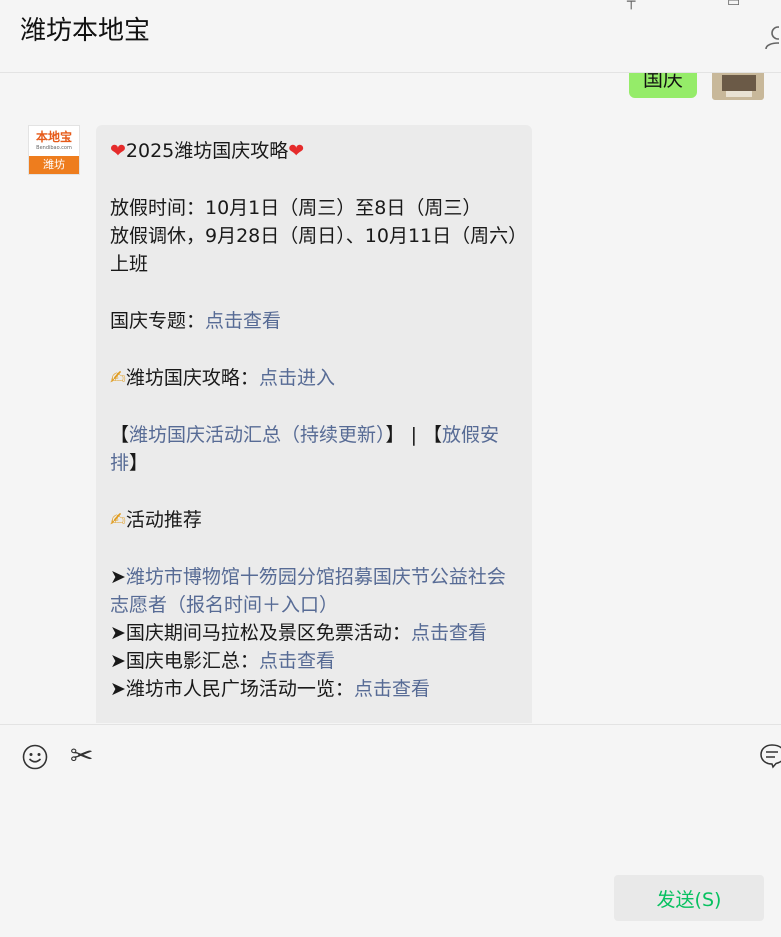 The image size is (781, 937). What do you see at coordinates (54, 165) in the screenshot?
I see `avatar-logo-city: 潍坊` at bounding box center [54, 165].